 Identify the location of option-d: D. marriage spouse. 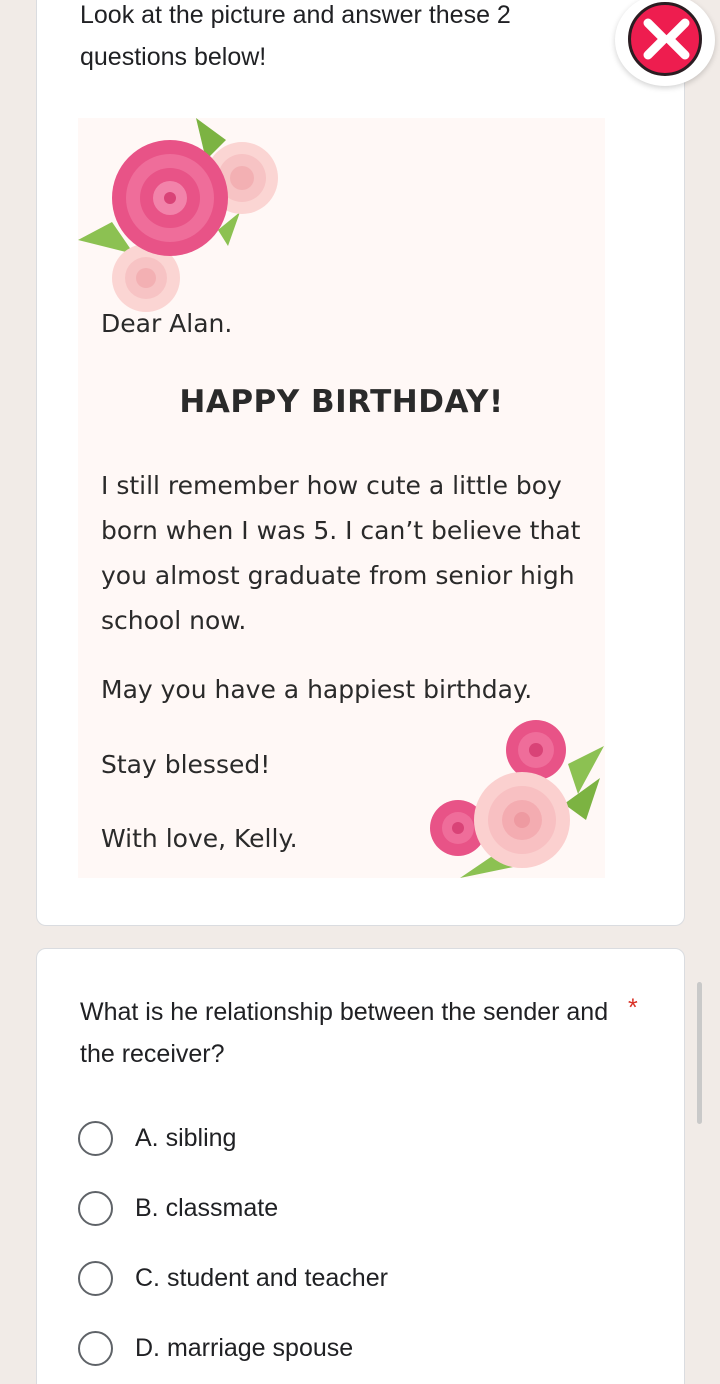
(215, 1348).